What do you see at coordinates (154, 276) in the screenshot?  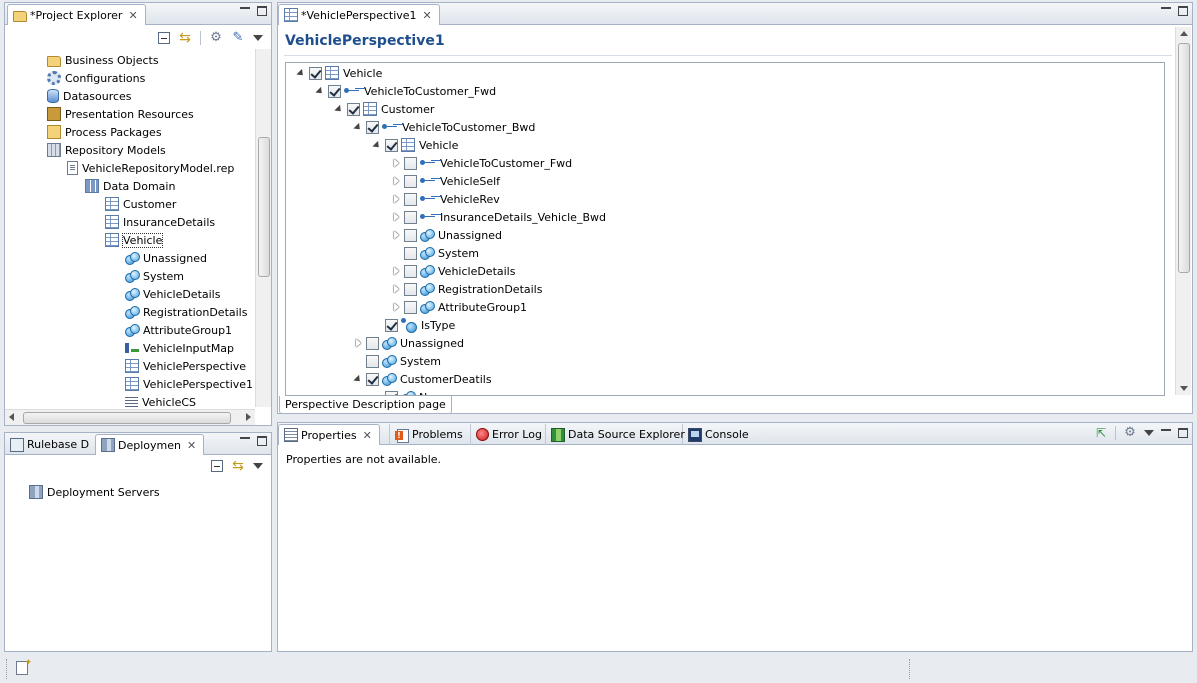 I see `tree-item: System` at bounding box center [154, 276].